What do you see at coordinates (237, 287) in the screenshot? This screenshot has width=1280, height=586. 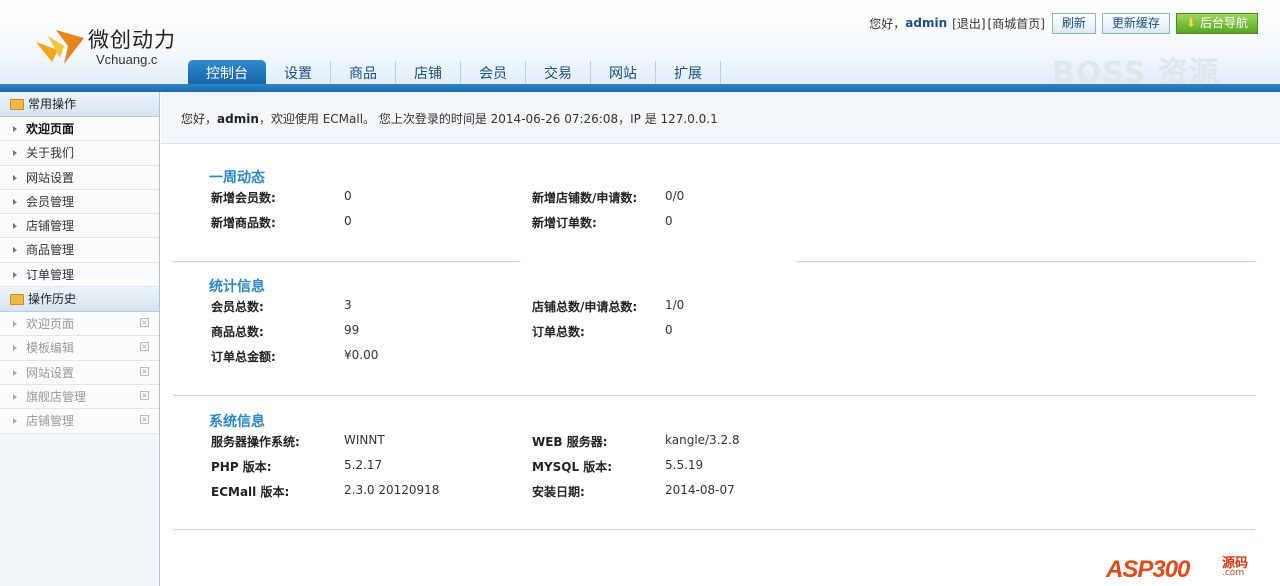 I see `stats-title: 统计信息` at bounding box center [237, 287].